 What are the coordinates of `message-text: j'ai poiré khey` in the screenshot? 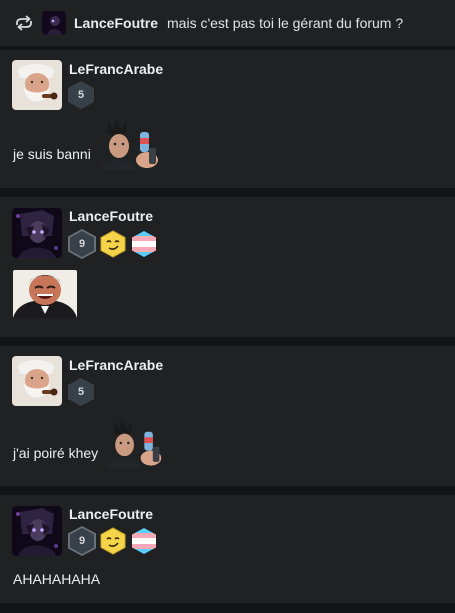 It's located at (56, 453).